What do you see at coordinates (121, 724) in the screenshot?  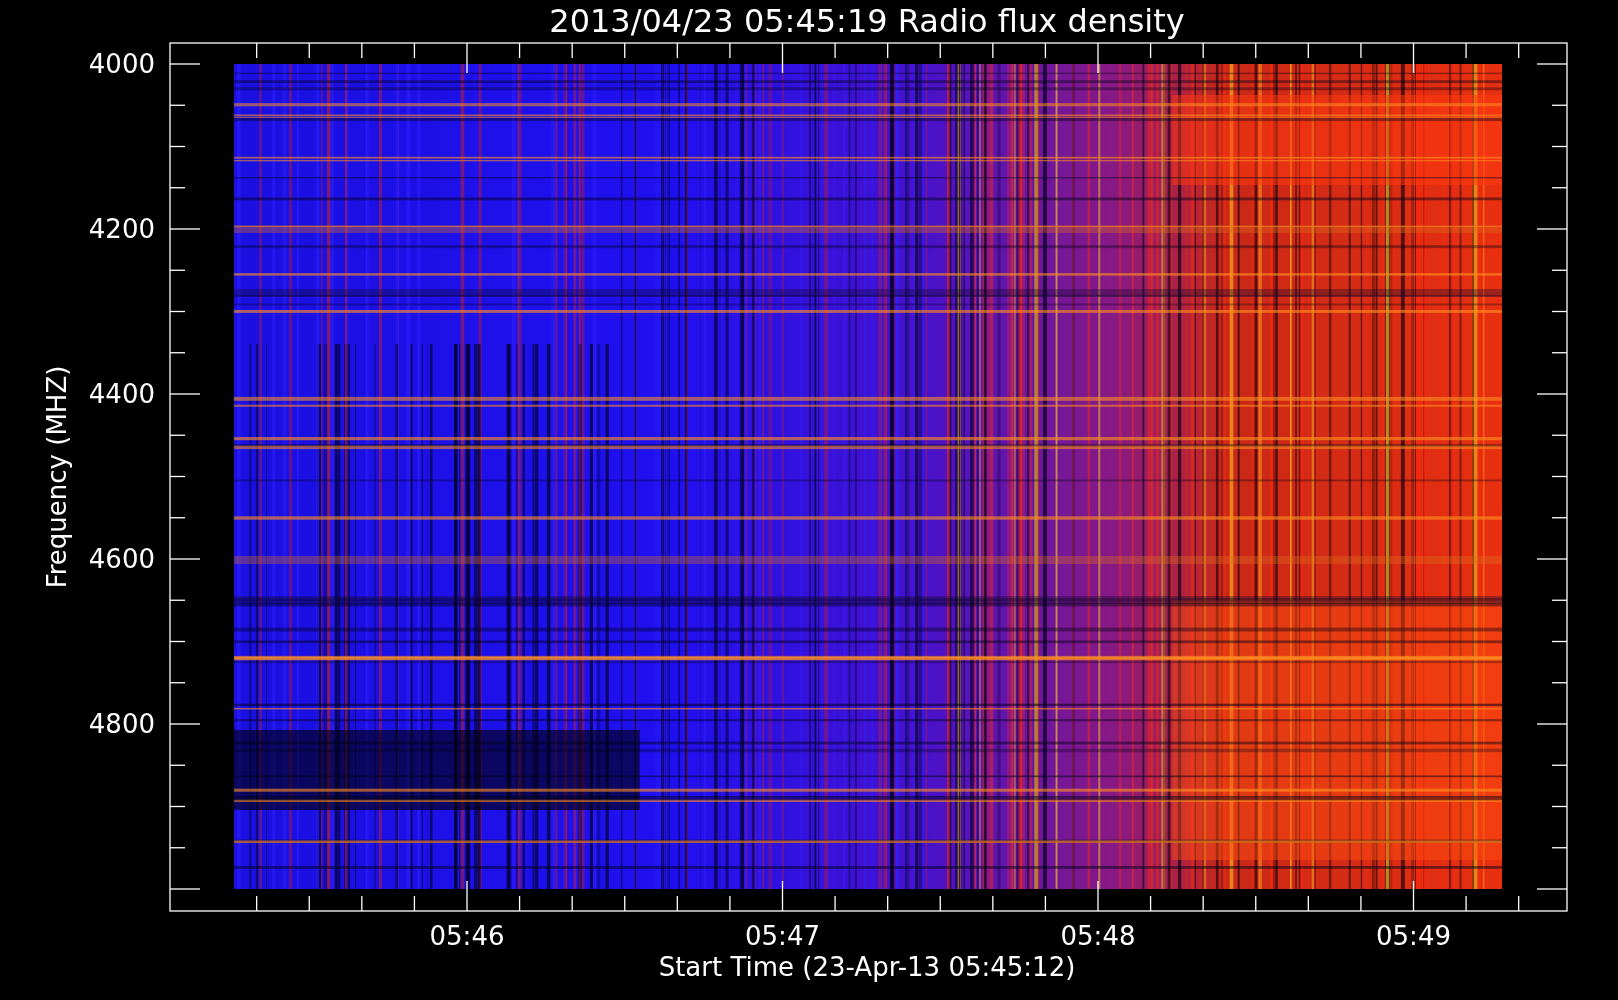 I see `y-tick-label: 4800` at bounding box center [121, 724].